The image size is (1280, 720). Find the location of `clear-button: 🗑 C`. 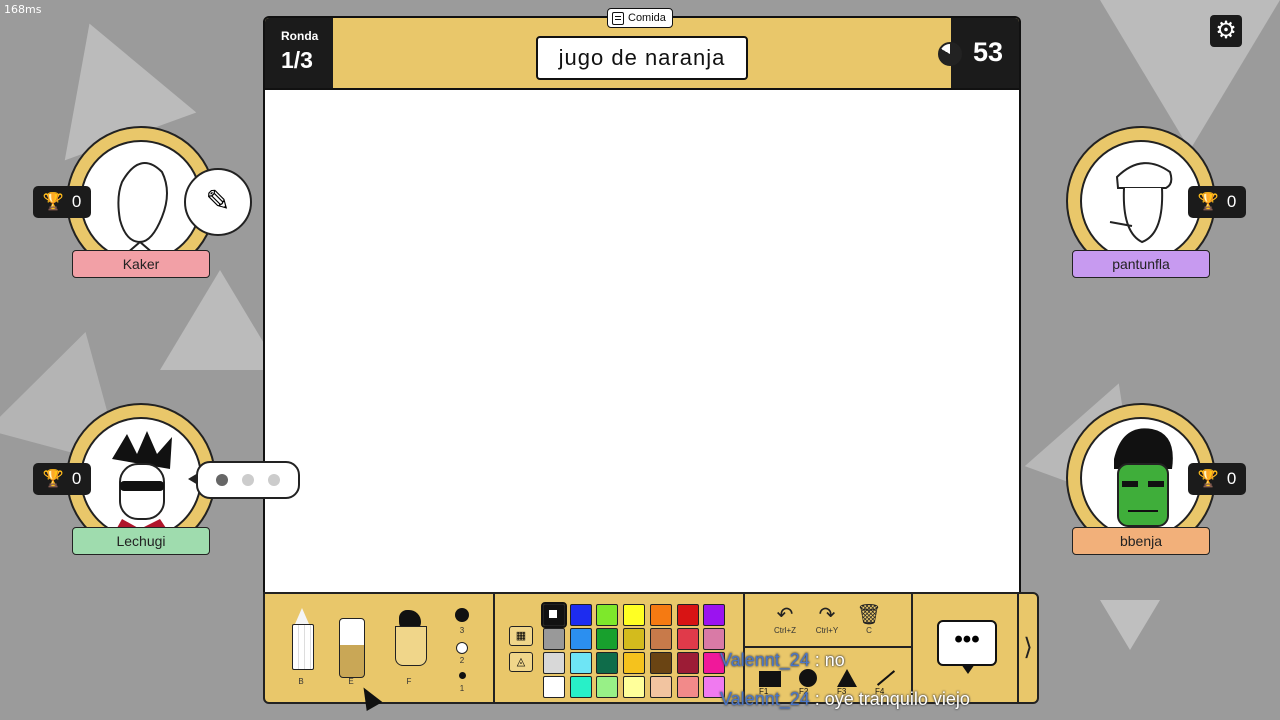

clear-button: 🗑 C is located at coordinates (869, 619).